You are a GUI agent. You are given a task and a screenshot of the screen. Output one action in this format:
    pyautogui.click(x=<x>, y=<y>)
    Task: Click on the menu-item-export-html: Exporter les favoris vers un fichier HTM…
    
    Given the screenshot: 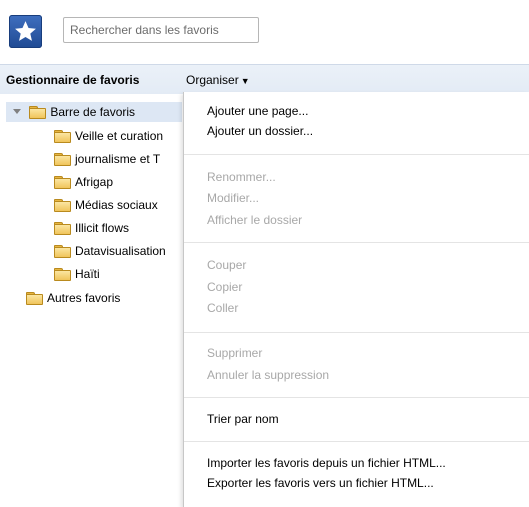 What is the action you would take?
    pyautogui.click(x=320, y=483)
    